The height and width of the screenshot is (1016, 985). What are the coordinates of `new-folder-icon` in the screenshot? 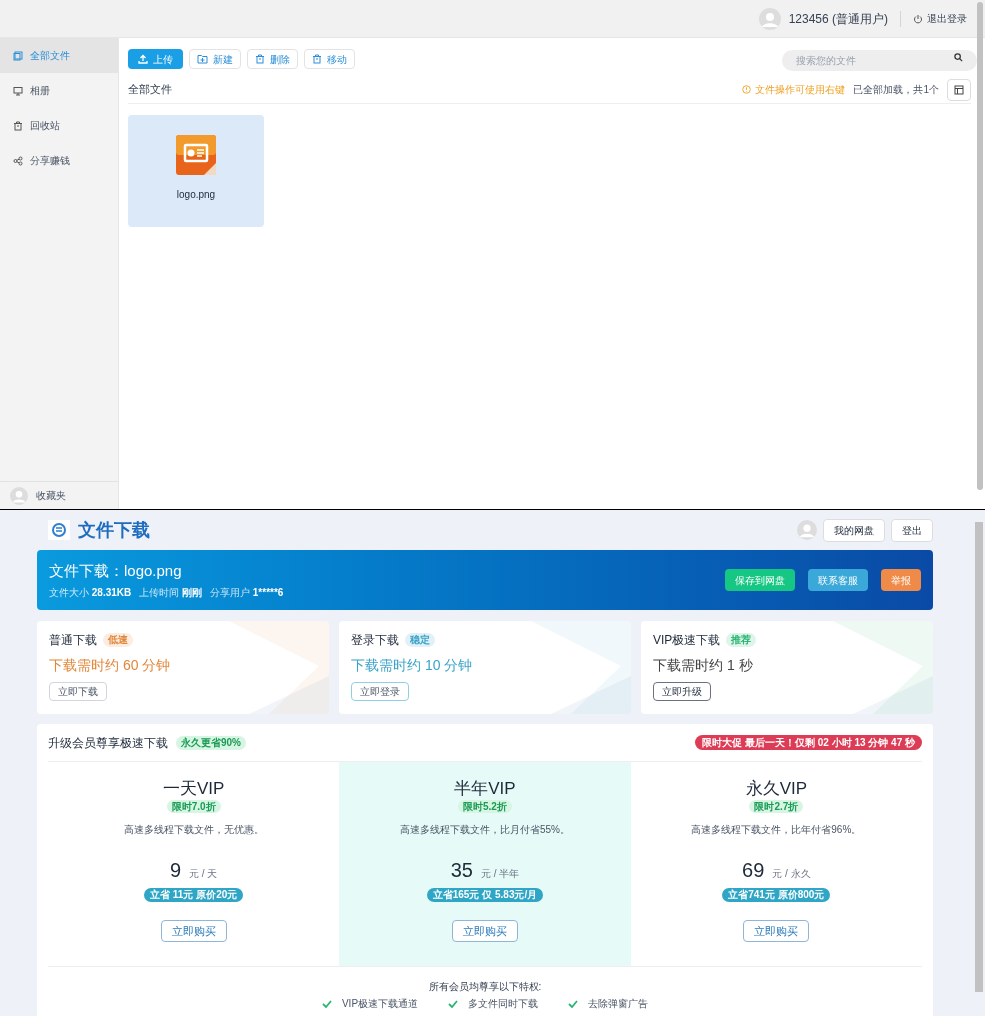 It's located at (202, 59).